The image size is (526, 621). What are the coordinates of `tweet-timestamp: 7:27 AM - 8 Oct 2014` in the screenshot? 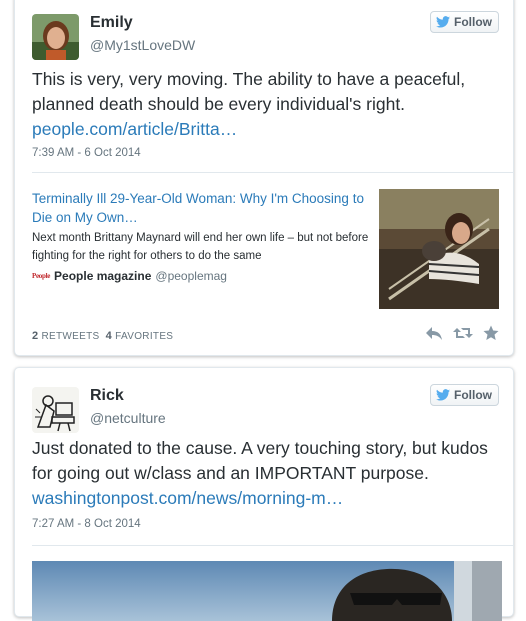 It's located at (86, 524).